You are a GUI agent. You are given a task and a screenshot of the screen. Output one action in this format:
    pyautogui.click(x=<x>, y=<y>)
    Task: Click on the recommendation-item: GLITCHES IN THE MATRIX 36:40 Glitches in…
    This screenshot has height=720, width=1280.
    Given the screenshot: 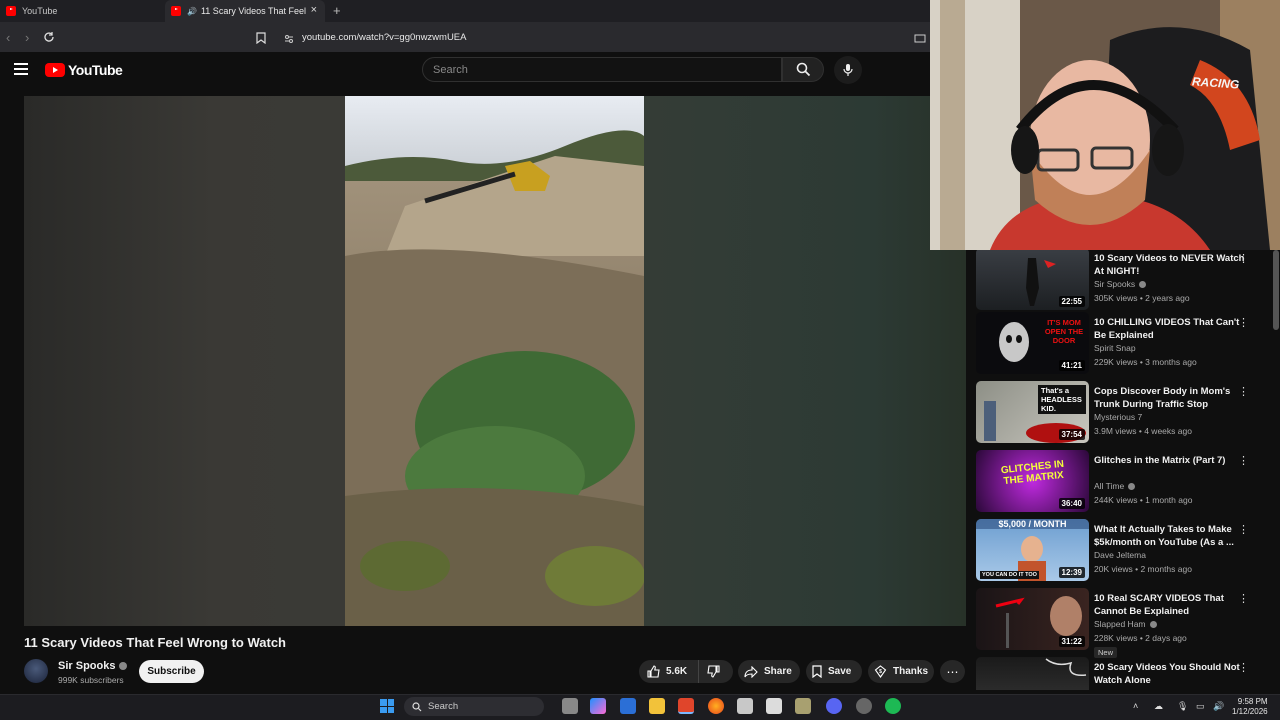 What is the action you would take?
    pyautogui.click(x=1126, y=482)
    